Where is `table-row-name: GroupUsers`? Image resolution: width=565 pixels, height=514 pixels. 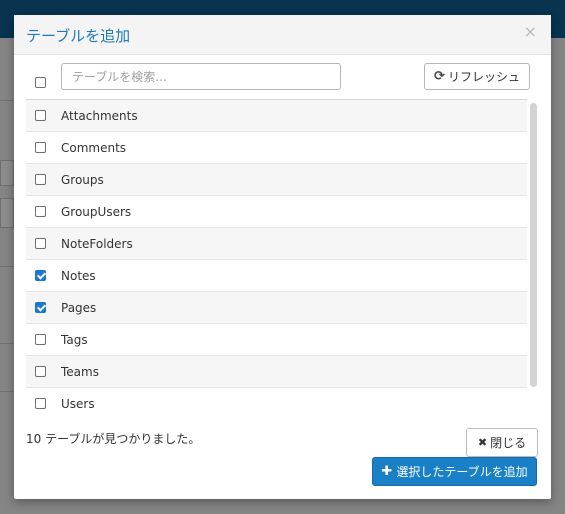
table-row-name: GroupUsers is located at coordinates (96, 212).